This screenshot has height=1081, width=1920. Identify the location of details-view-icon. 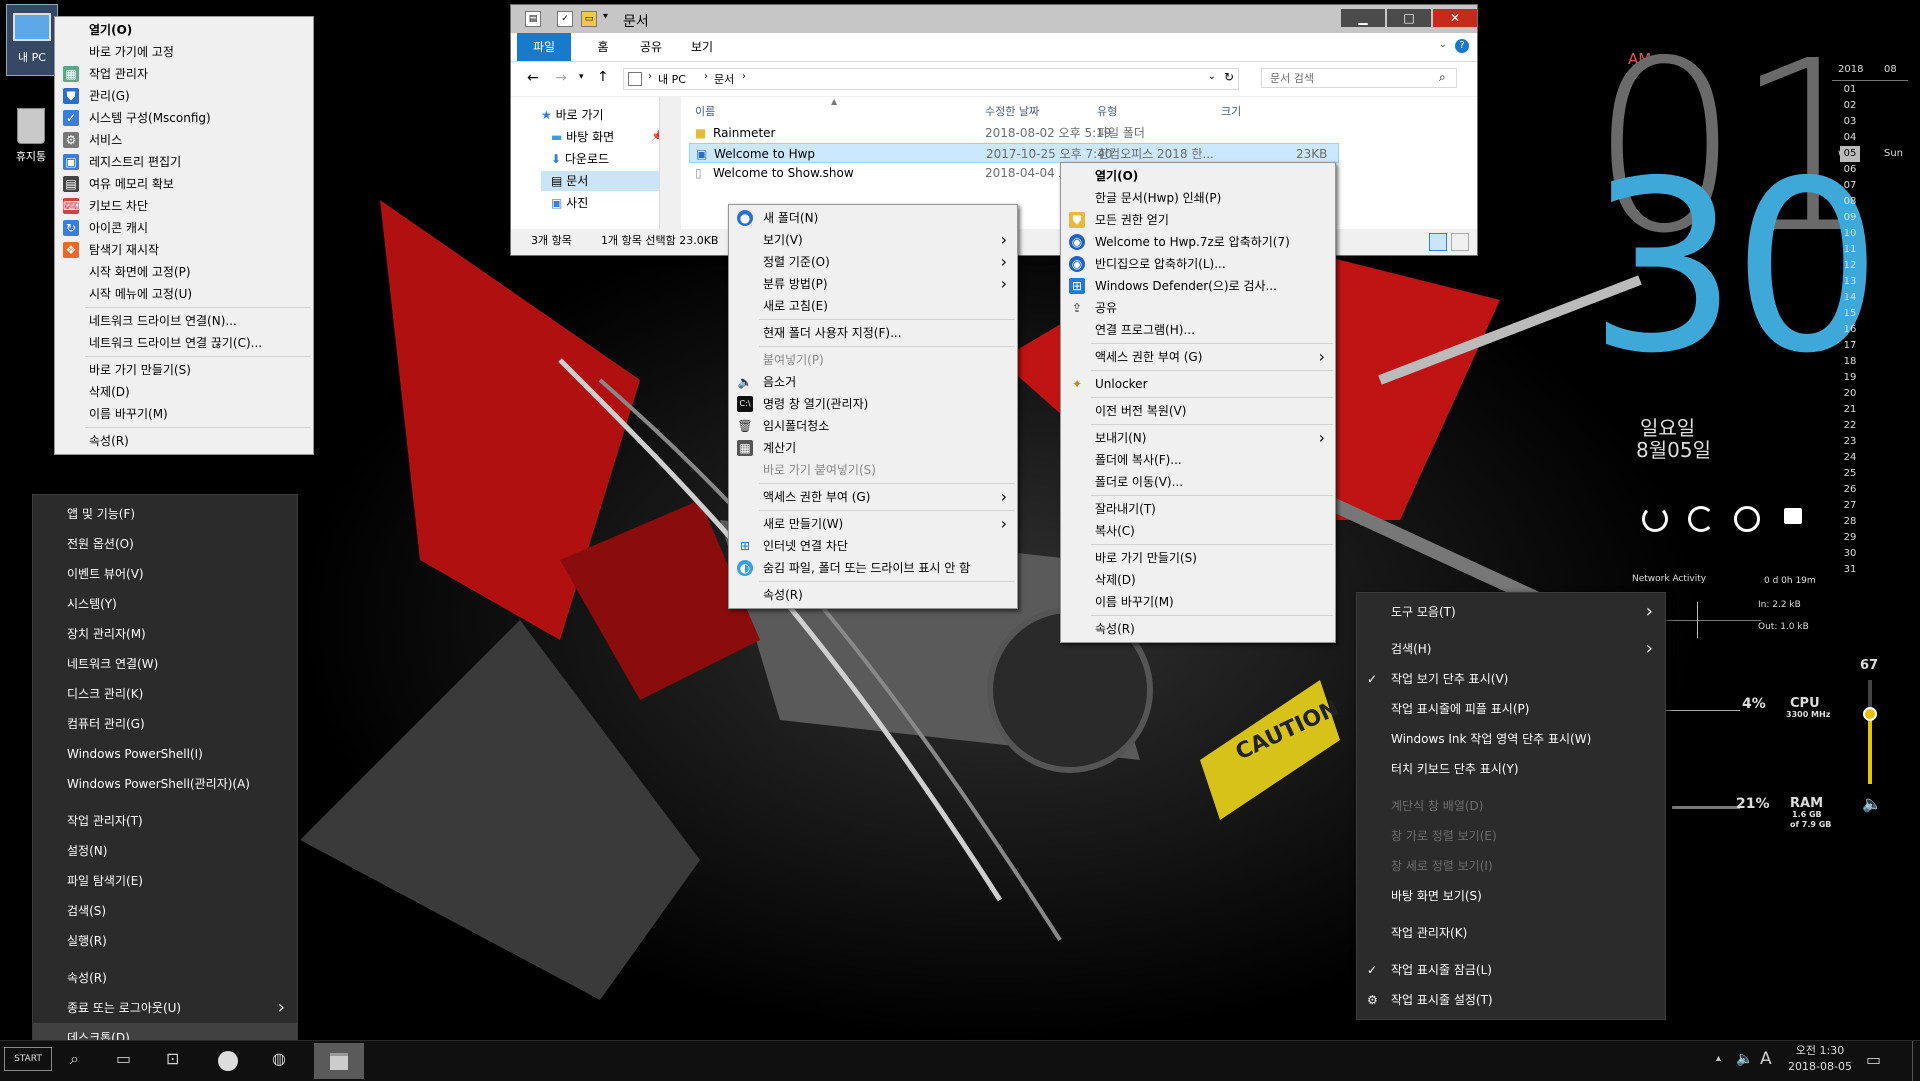
(1438, 242).